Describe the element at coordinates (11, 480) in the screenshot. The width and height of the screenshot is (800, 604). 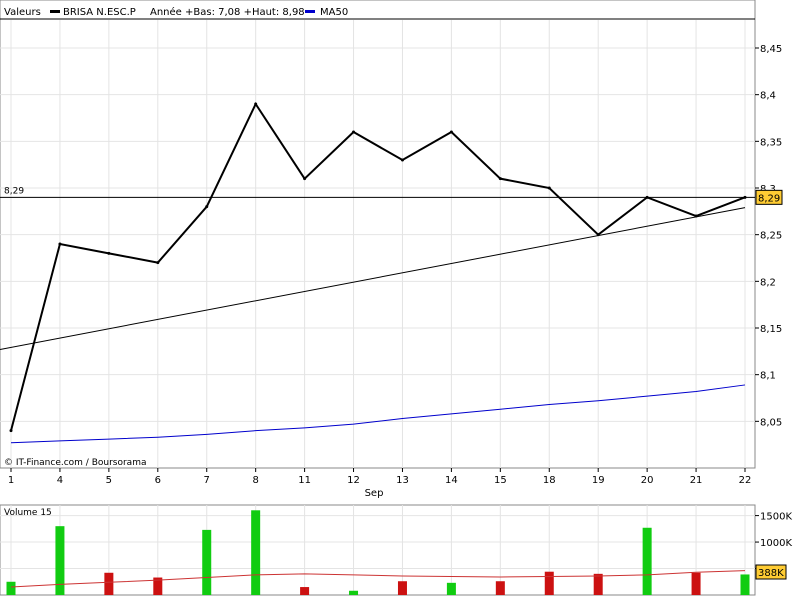
I see `x-tick-label: 1` at that location.